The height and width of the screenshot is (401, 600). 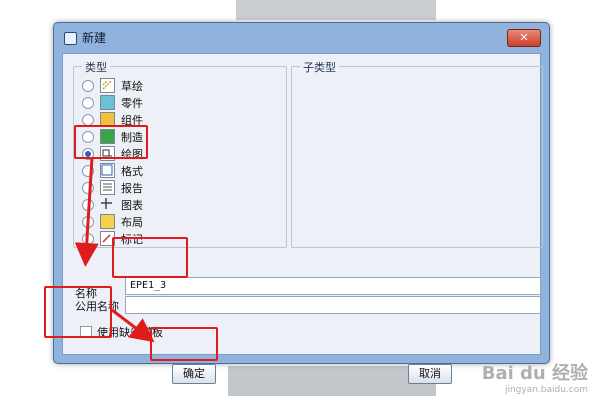 I want to click on window-icon, so click(x=70, y=38).